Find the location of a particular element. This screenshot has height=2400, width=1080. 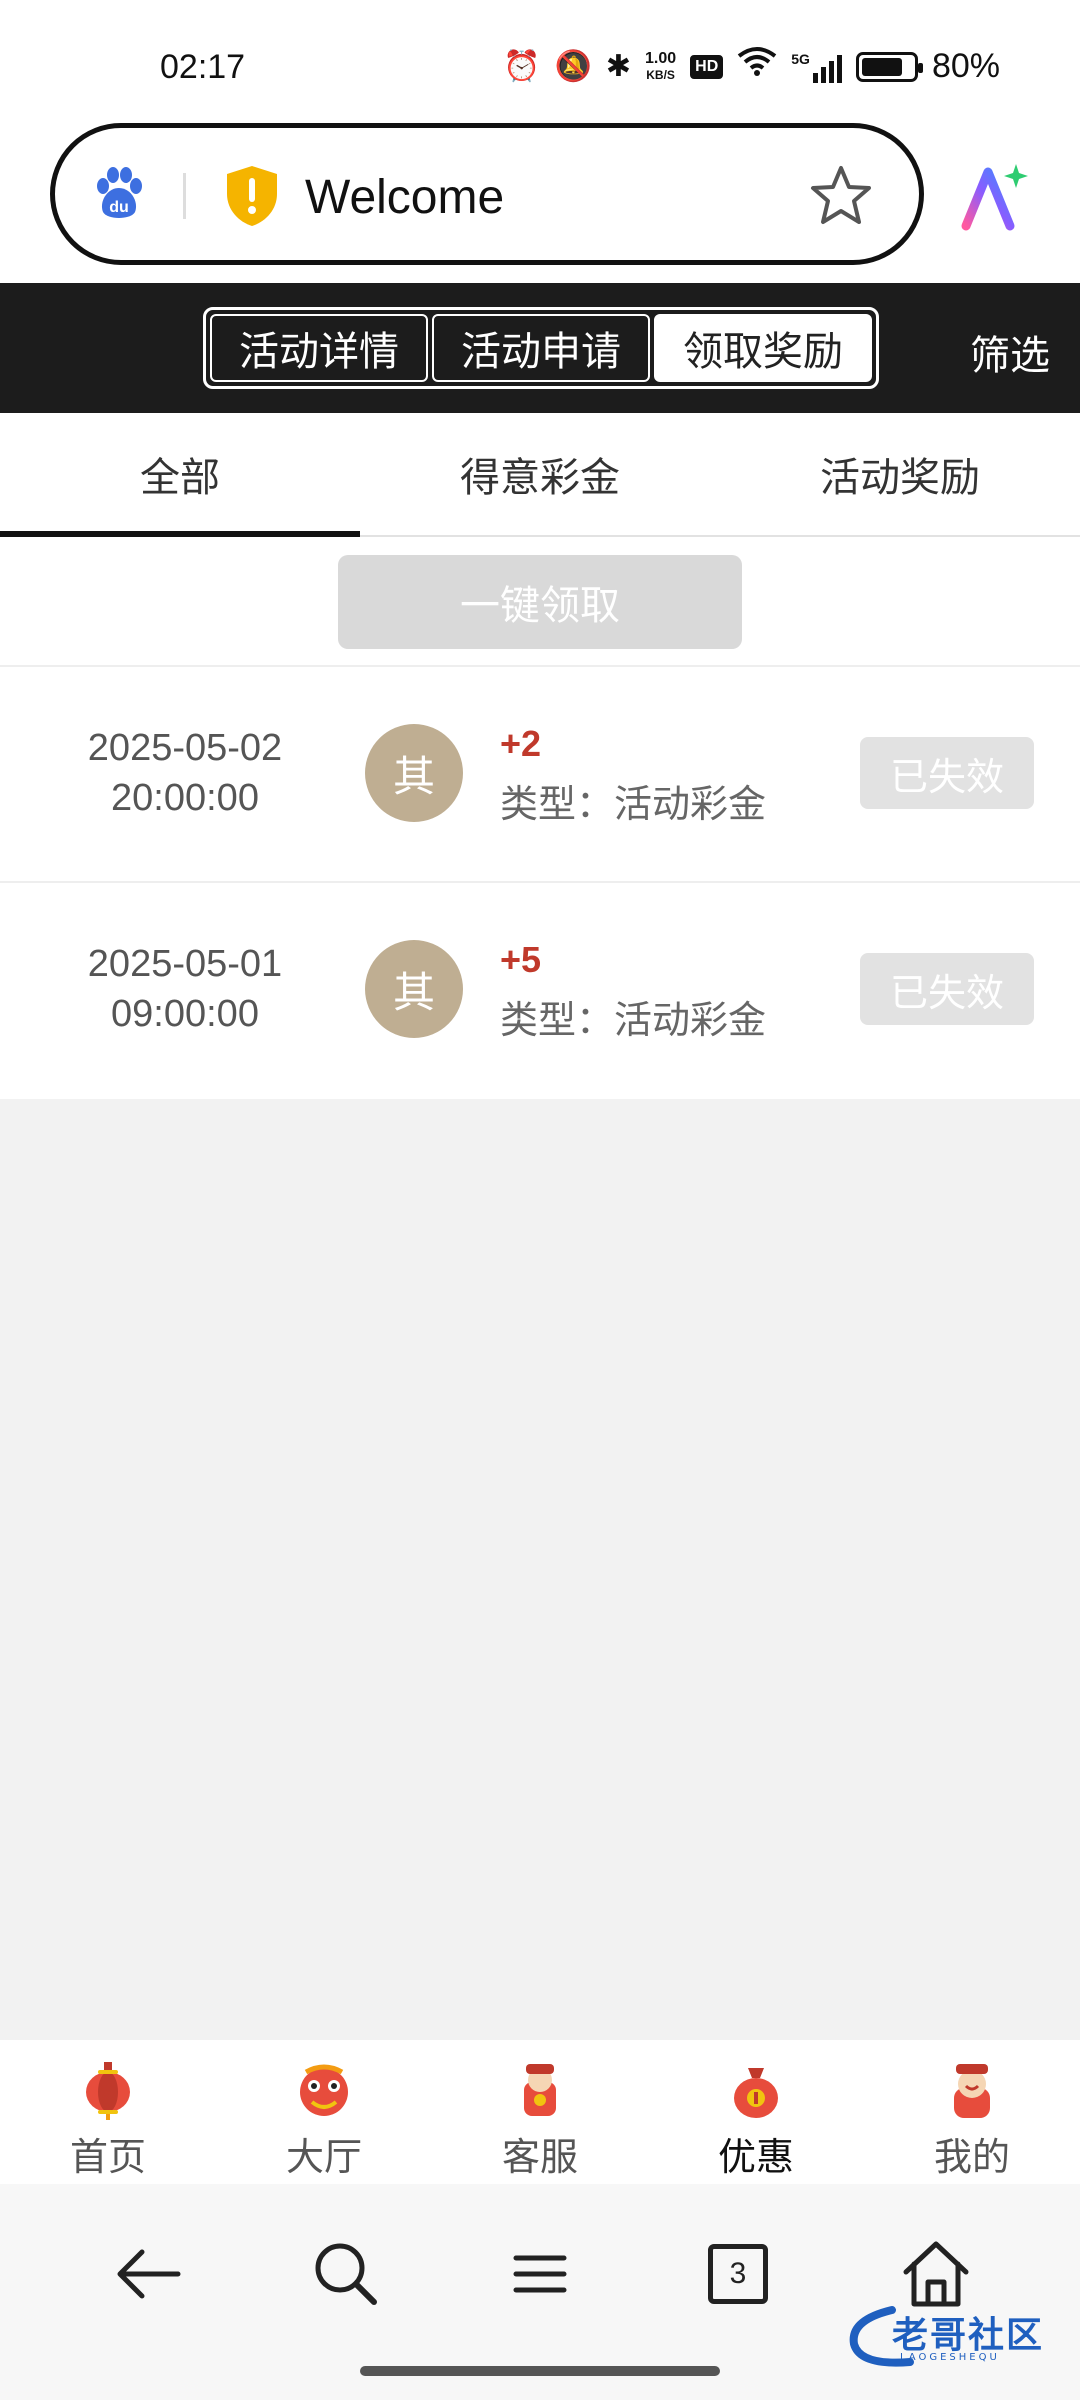

nav-label: 客服 is located at coordinates (539, 2157).